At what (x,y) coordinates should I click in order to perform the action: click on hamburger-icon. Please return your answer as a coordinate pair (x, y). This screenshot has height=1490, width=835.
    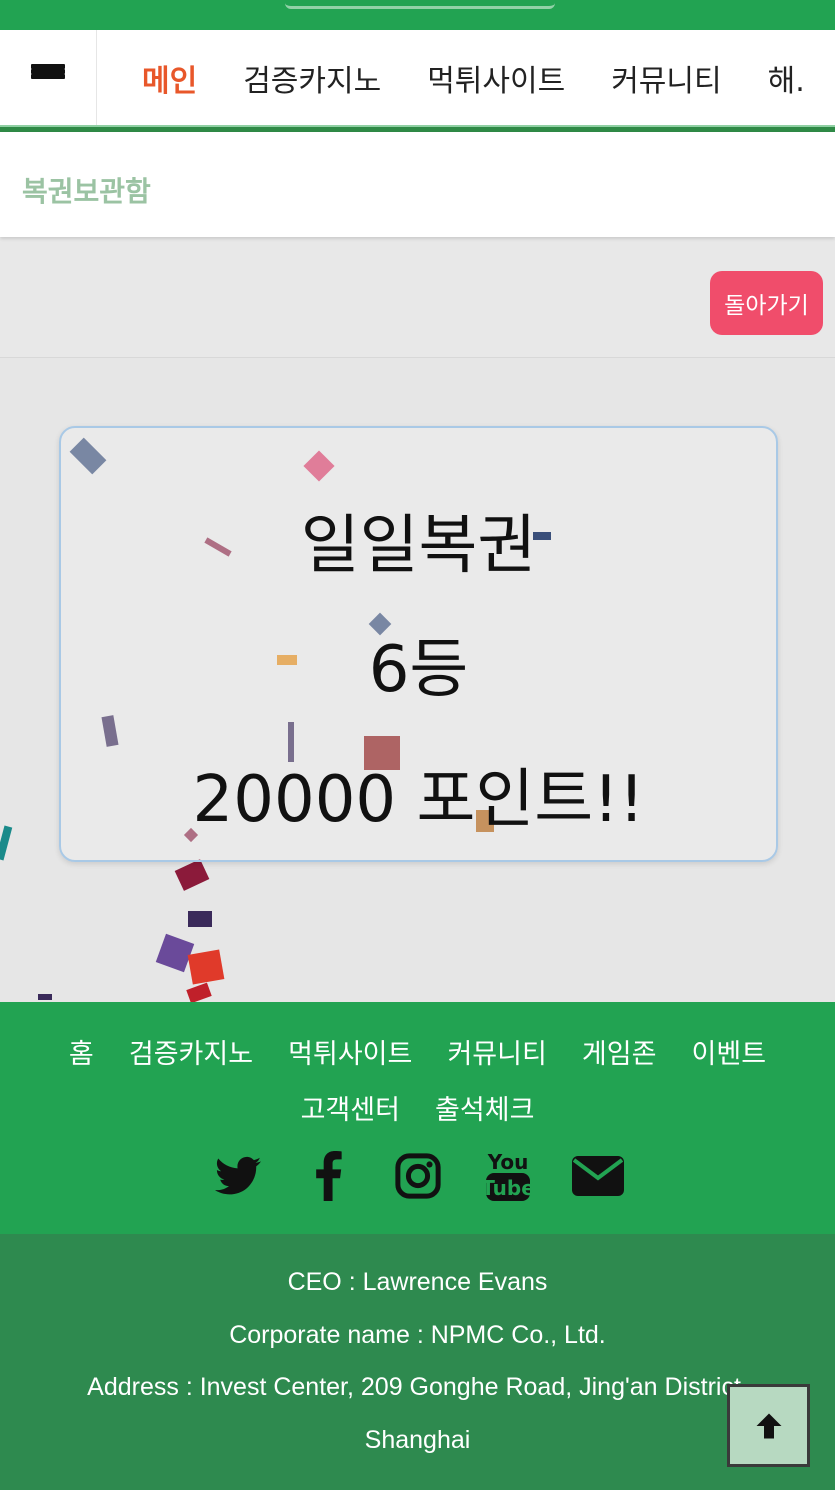
    Looking at the image, I should click on (48, 77).